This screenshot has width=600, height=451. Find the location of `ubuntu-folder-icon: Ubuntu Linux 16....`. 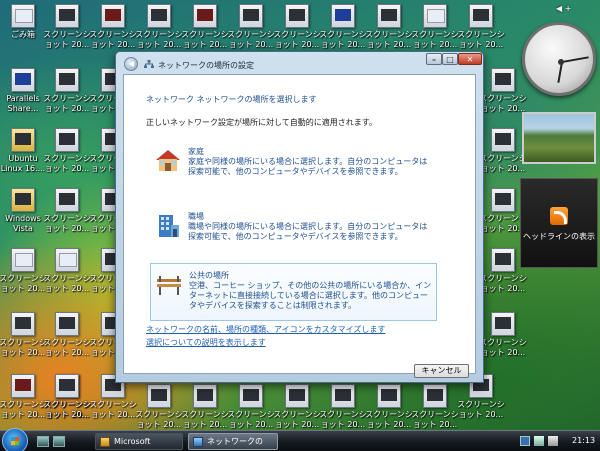

ubuntu-folder-icon: Ubuntu Linux 16.... is located at coordinates (23, 154).